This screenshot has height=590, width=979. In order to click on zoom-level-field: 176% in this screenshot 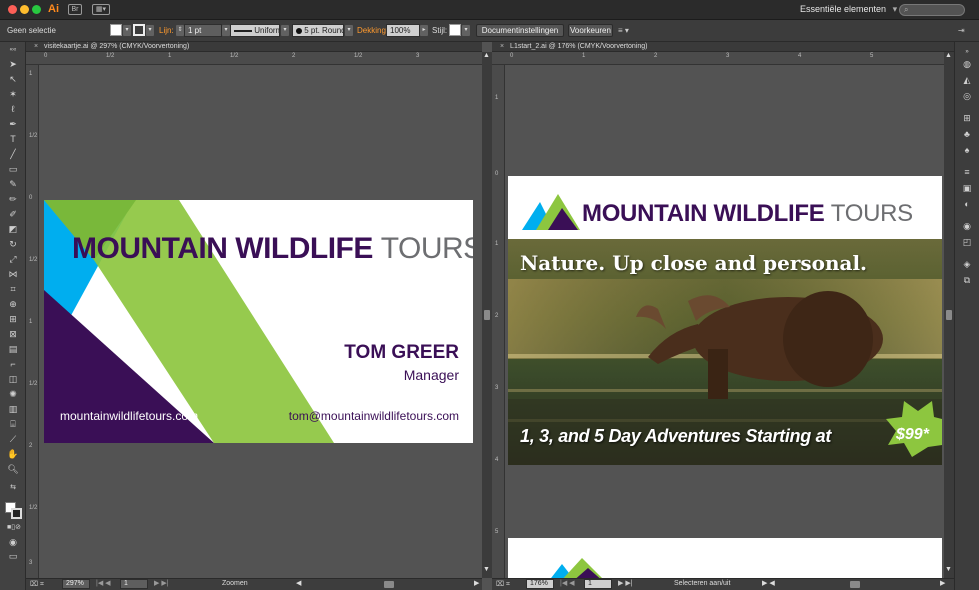, I will do `click(540, 584)`.